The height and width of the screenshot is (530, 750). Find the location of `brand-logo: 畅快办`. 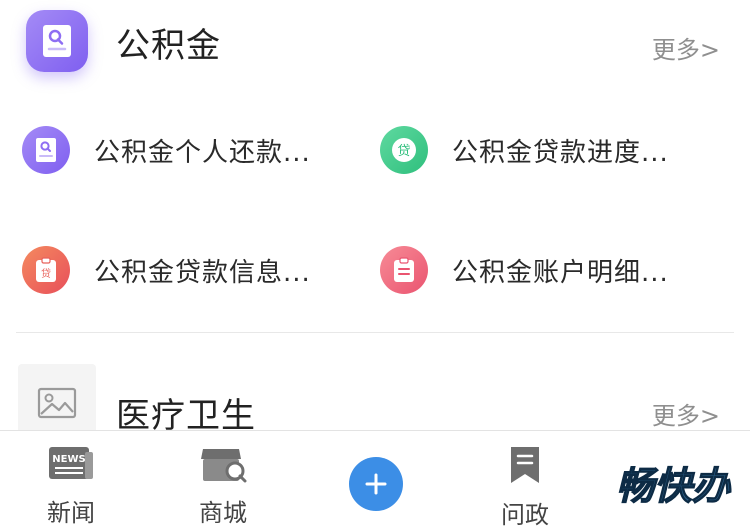

brand-logo: 畅快办 is located at coordinates (673, 485).